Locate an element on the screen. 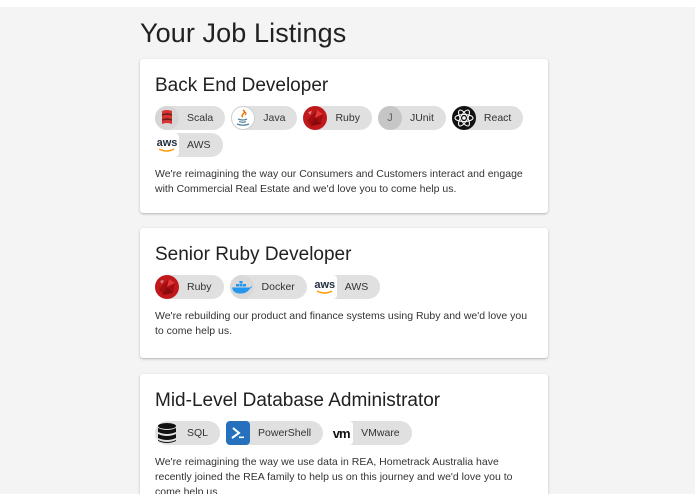  tag-chip-react: React is located at coordinates (487, 118).